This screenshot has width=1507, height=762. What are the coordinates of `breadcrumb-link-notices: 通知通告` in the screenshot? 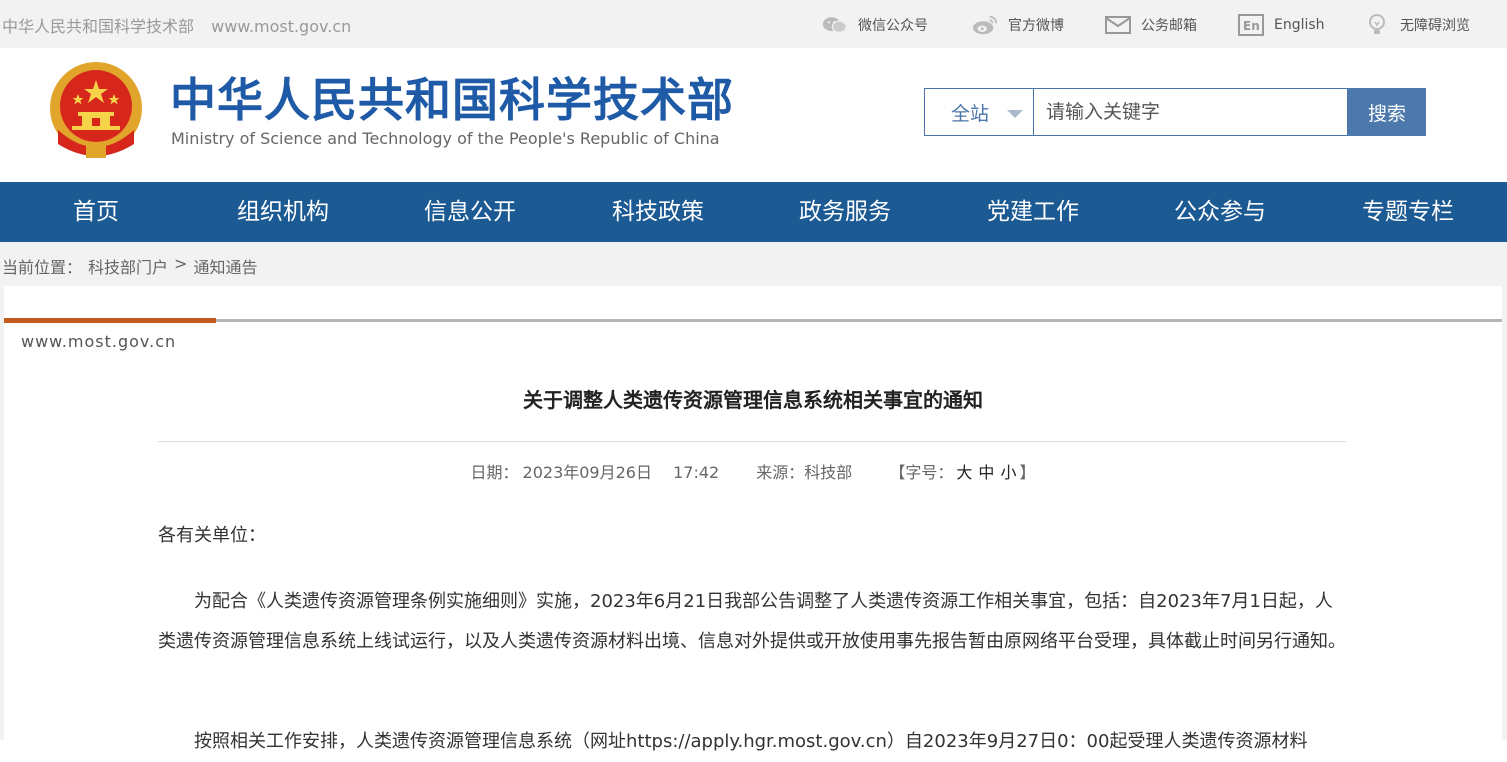 It's located at (225, 266).